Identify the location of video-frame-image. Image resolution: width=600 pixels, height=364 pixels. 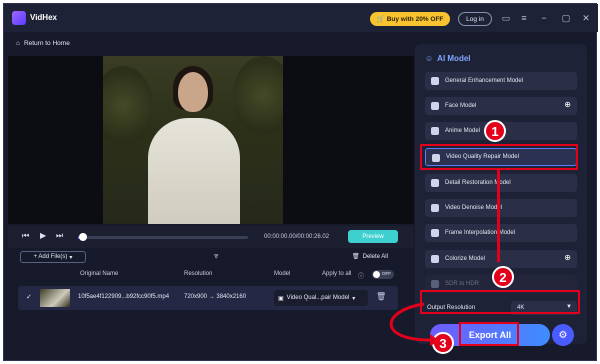
(193, 140).